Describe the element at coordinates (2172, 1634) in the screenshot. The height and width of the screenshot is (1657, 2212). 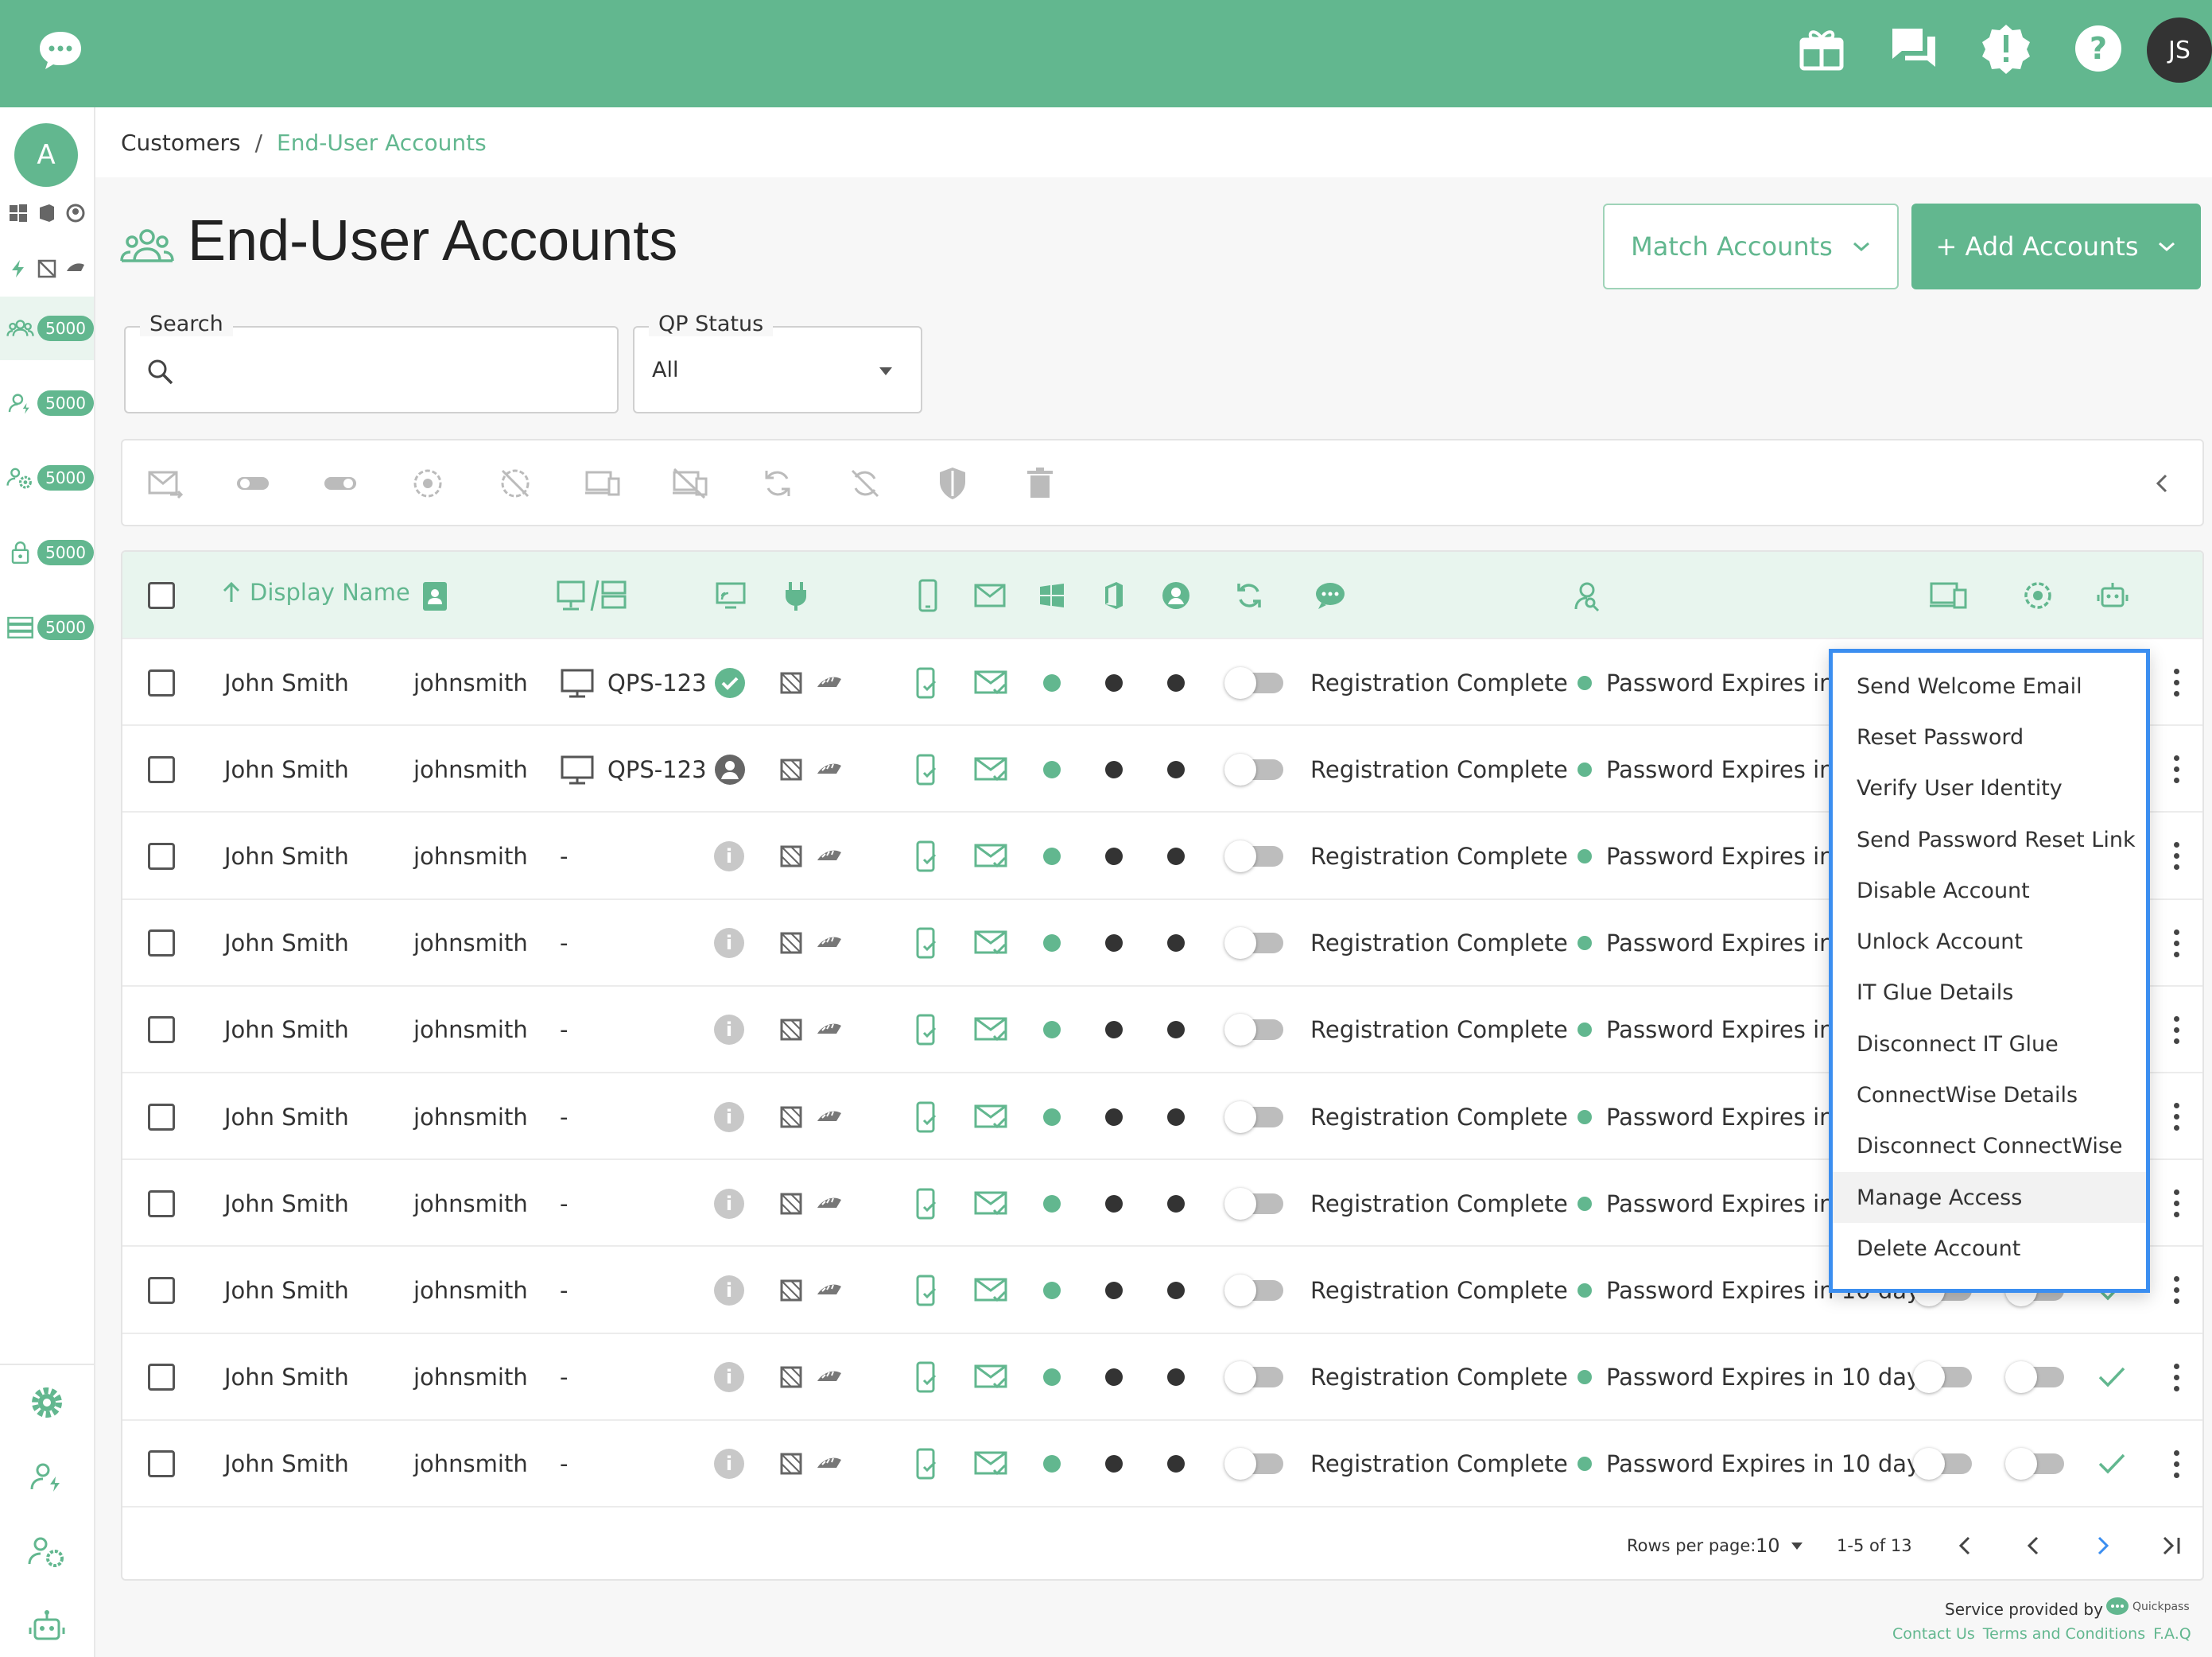
I see `faq-link: F.A.Q` at that location.